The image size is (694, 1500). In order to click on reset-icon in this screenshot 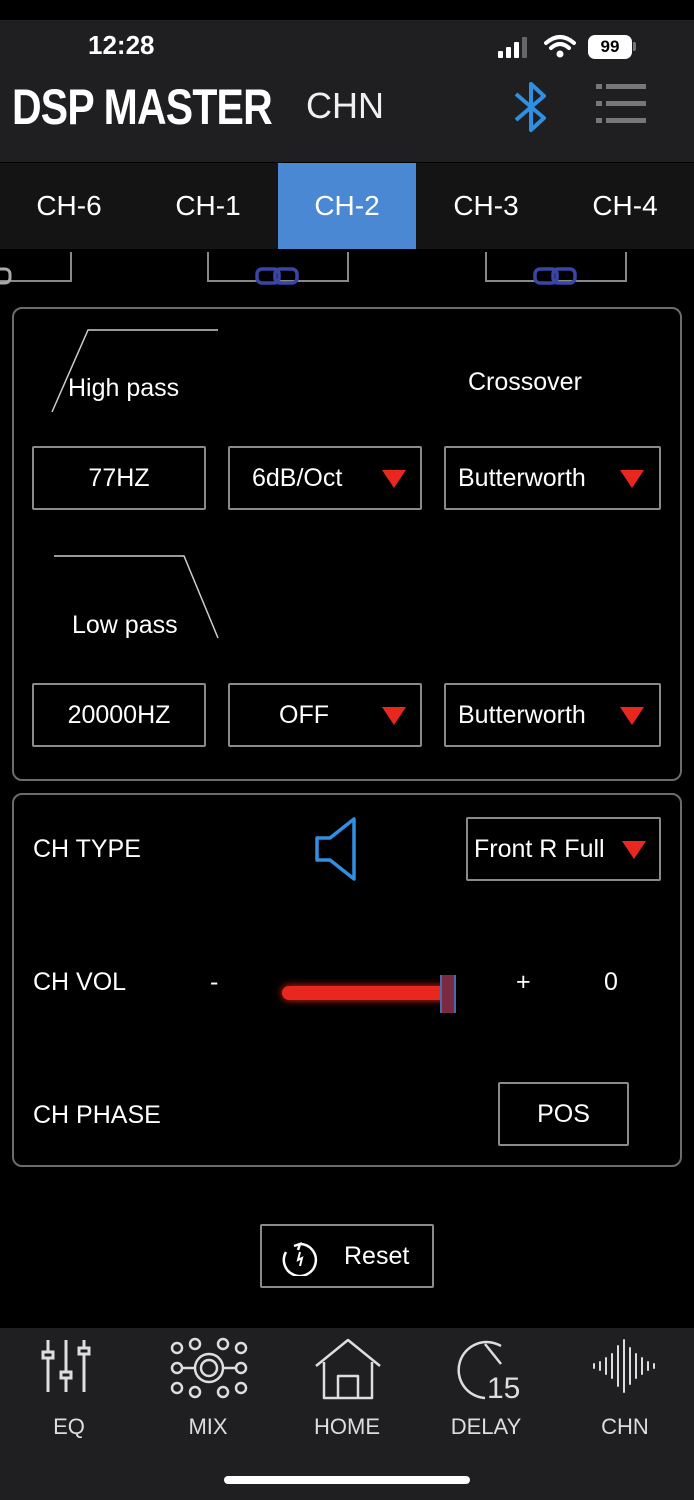, I will do `click(300, 1259)`.